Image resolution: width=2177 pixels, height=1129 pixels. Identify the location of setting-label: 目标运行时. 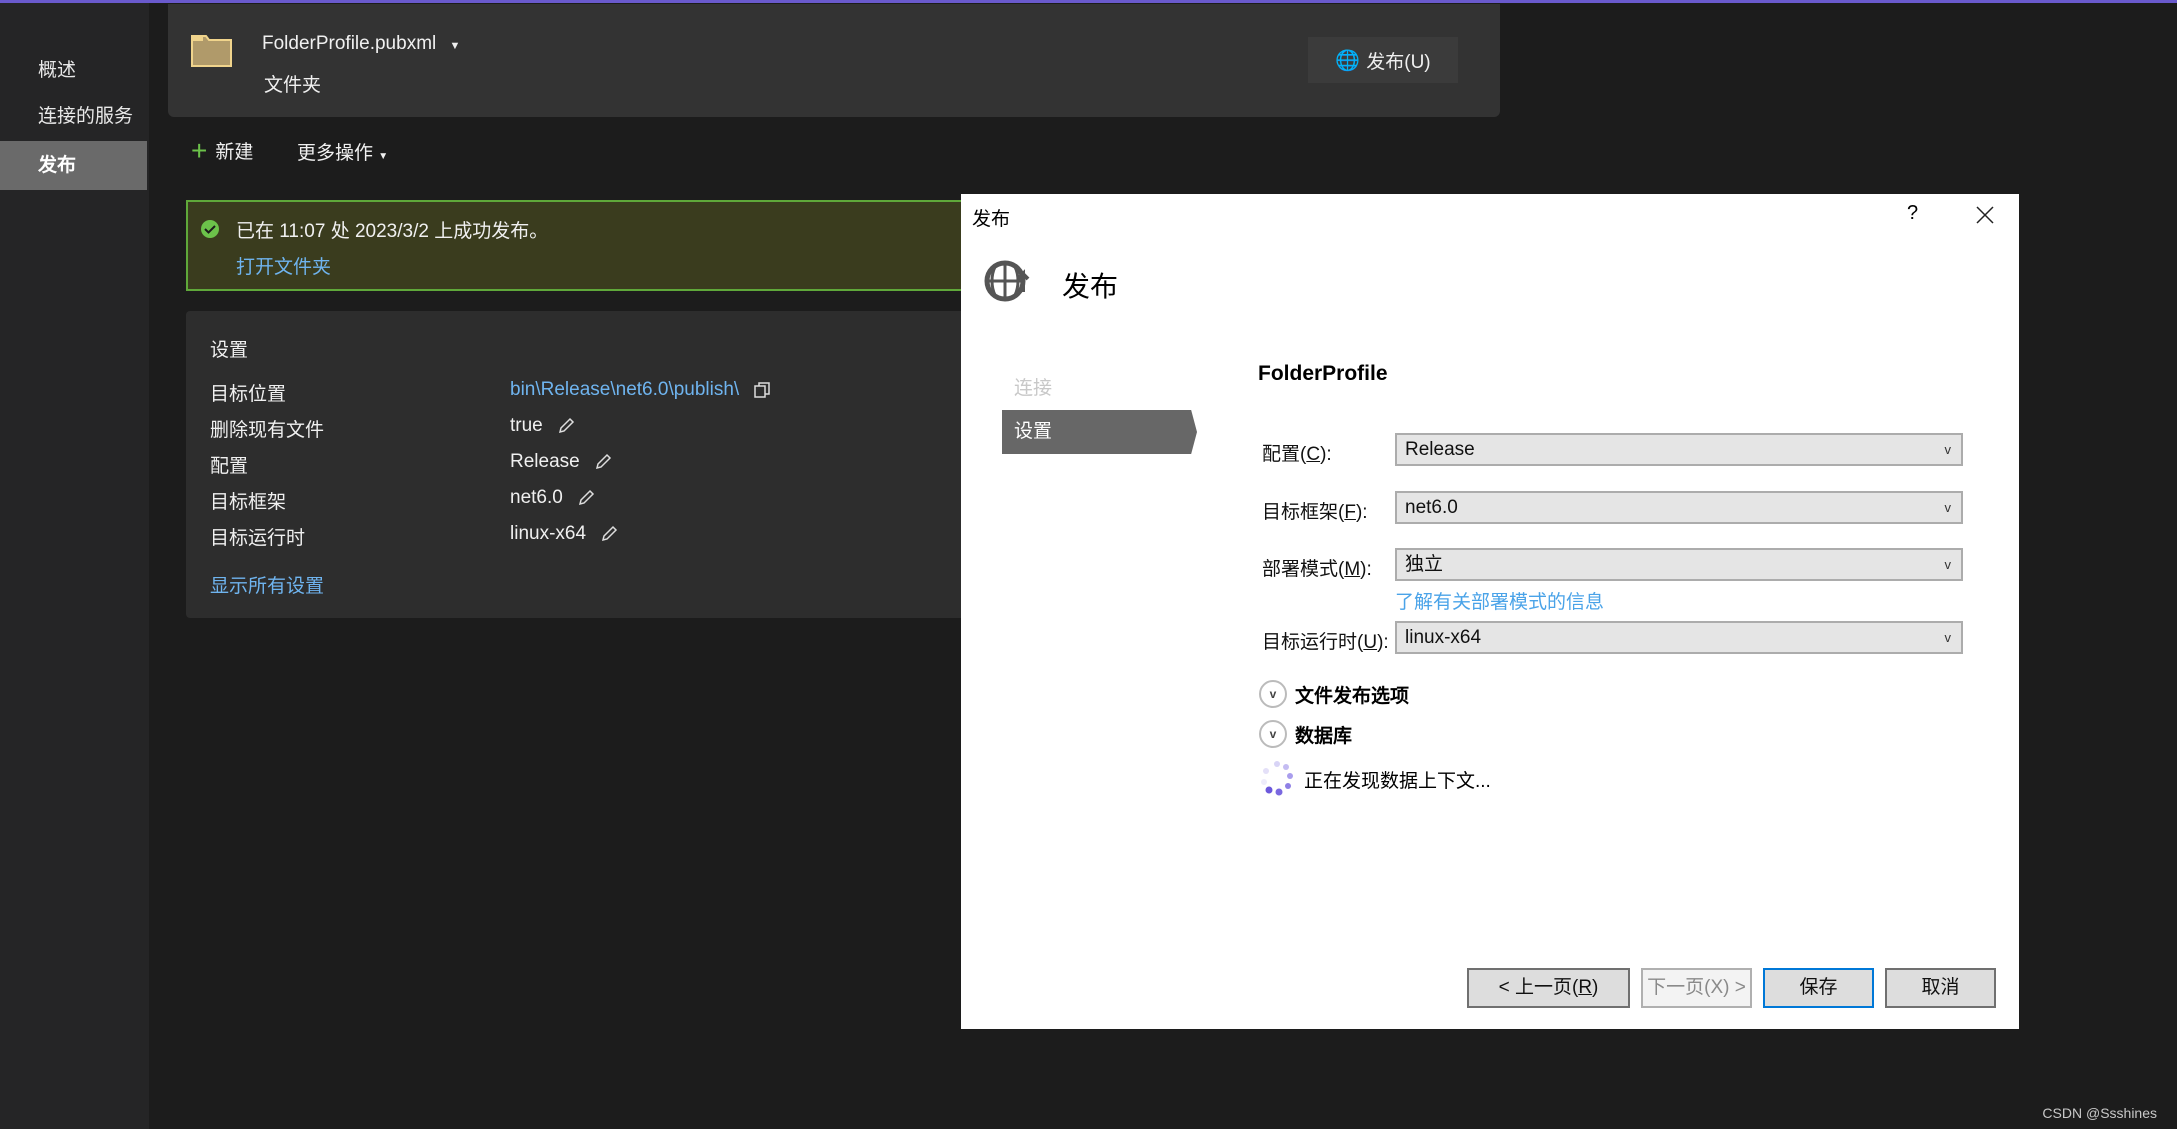
(258, 538).